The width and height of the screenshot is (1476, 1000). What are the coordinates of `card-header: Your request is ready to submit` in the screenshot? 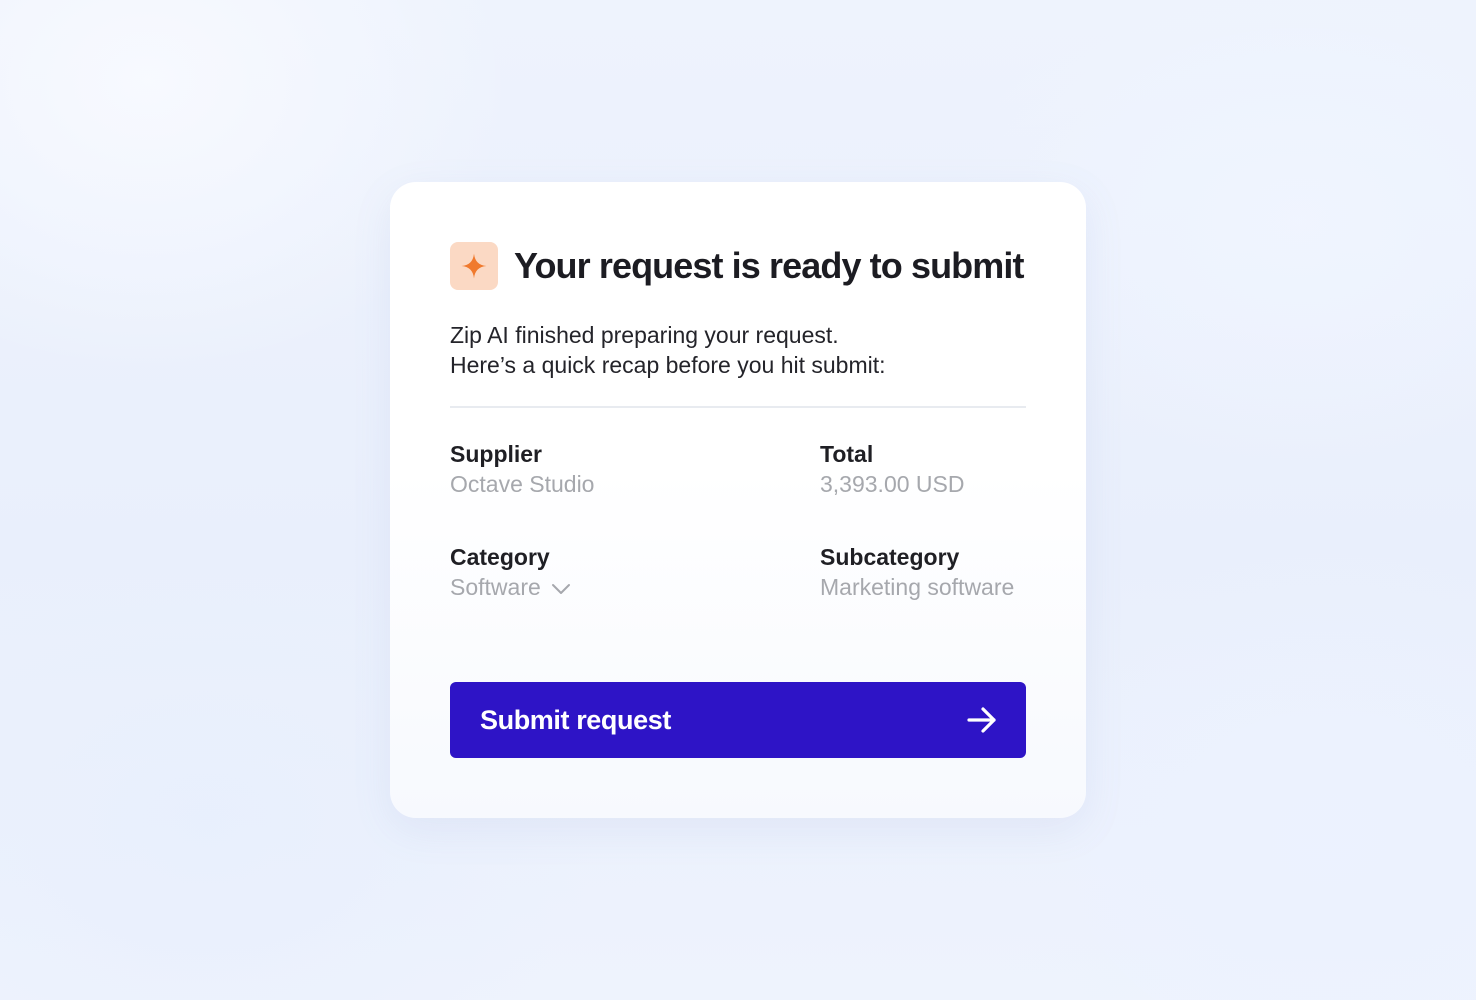 It's located at (738, 266).